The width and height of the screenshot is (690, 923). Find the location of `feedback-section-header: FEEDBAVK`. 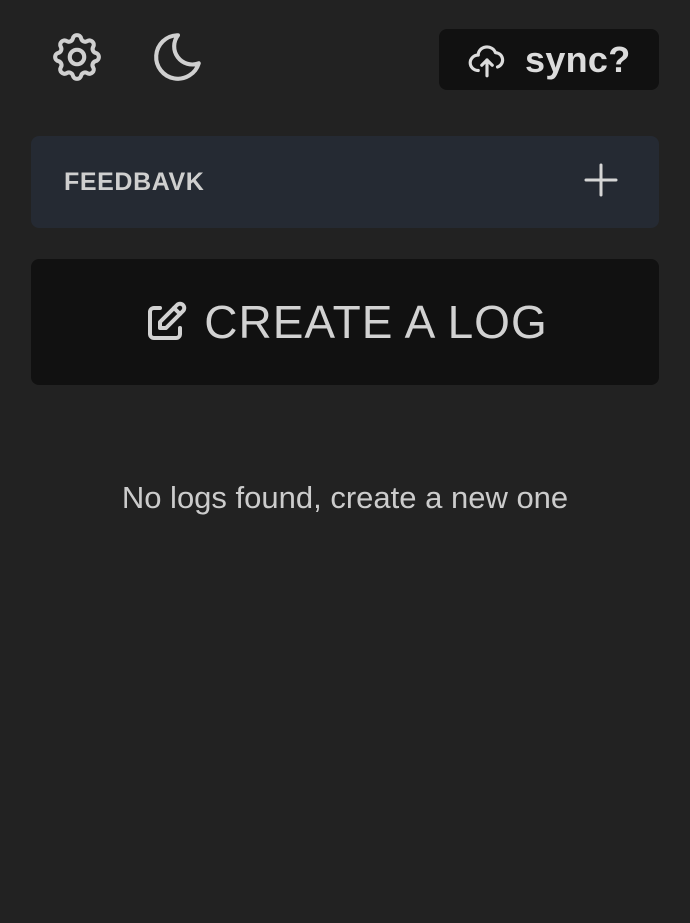

feedback-section-header: FEEDBAVK is located at coordinates (345, 182).